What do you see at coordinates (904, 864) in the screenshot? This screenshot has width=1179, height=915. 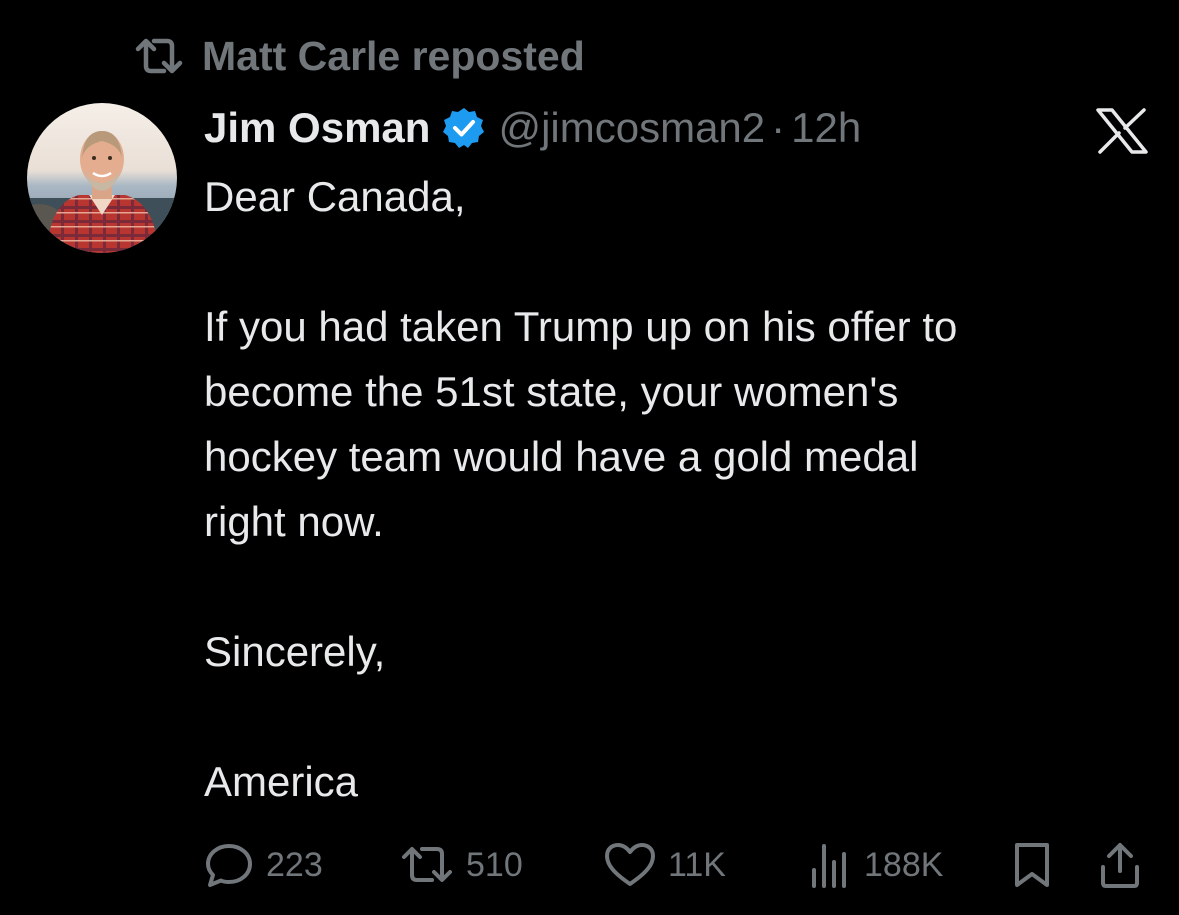 I see `views-count: 188K` at bounding box center [904, 864].